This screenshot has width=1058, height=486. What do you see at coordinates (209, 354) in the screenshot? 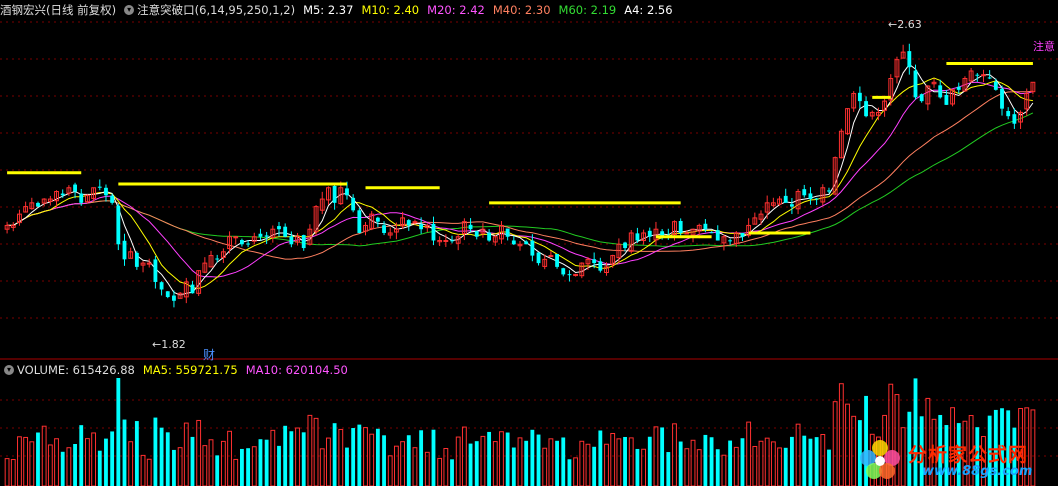
I see `finance-mark: 财` at bounding box center [209, 354].